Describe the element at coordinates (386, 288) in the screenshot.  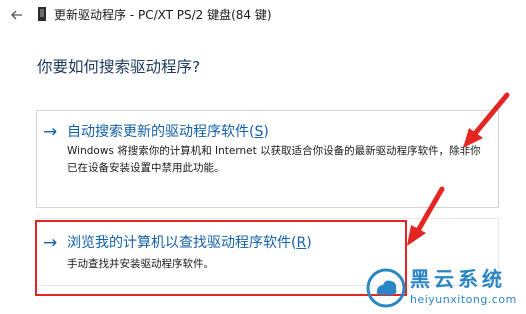
I see `cloud-logo-icon` at that location.